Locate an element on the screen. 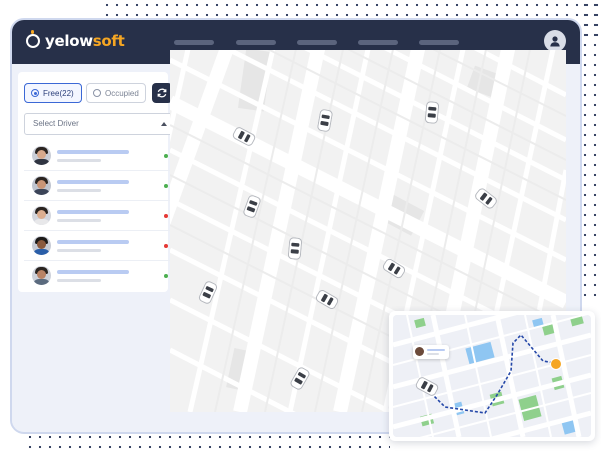 This screenshot has height=452, width=601. driver-panel: Free(22) Occupied Select Driver is located at coordinates (96, 182).